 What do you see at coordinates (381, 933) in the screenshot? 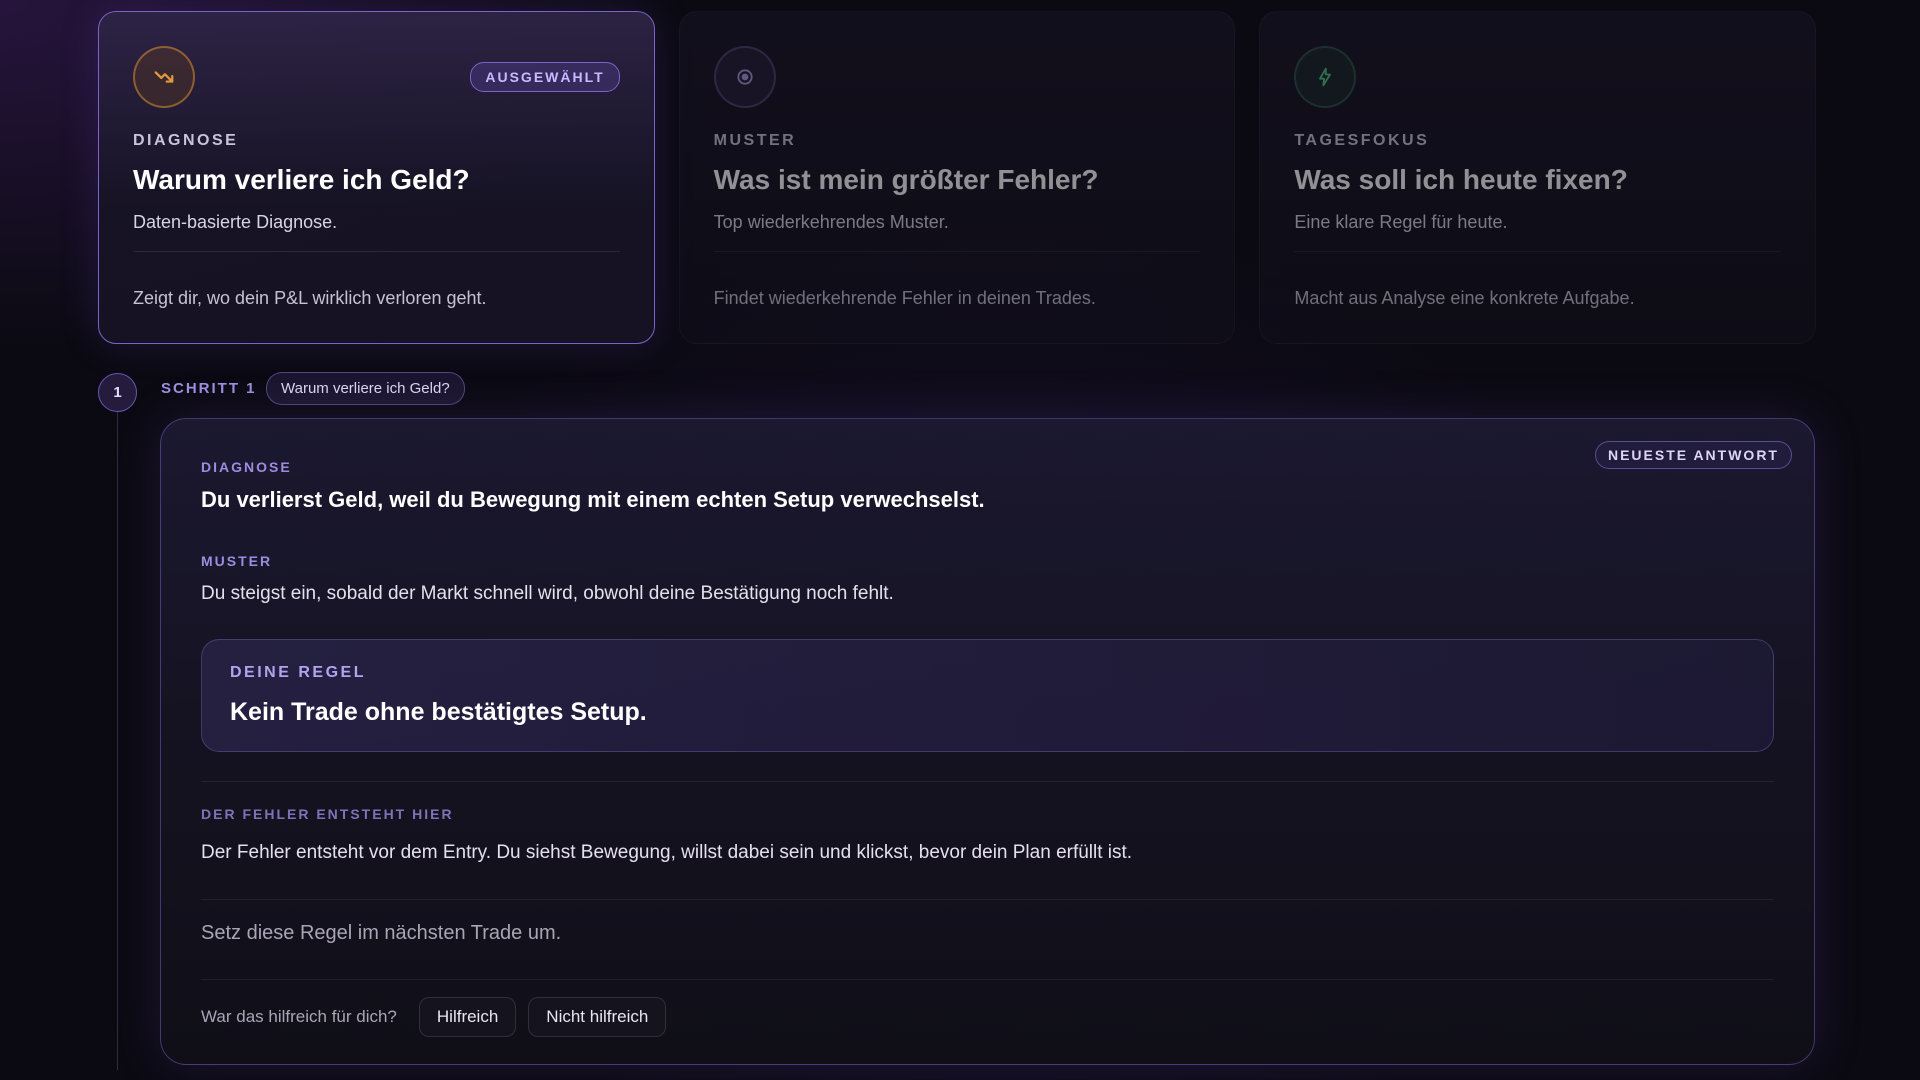
I see `apply-rule-text: Setz diese Regel im nächsten Trade um.` at bounding box center [381, 933].